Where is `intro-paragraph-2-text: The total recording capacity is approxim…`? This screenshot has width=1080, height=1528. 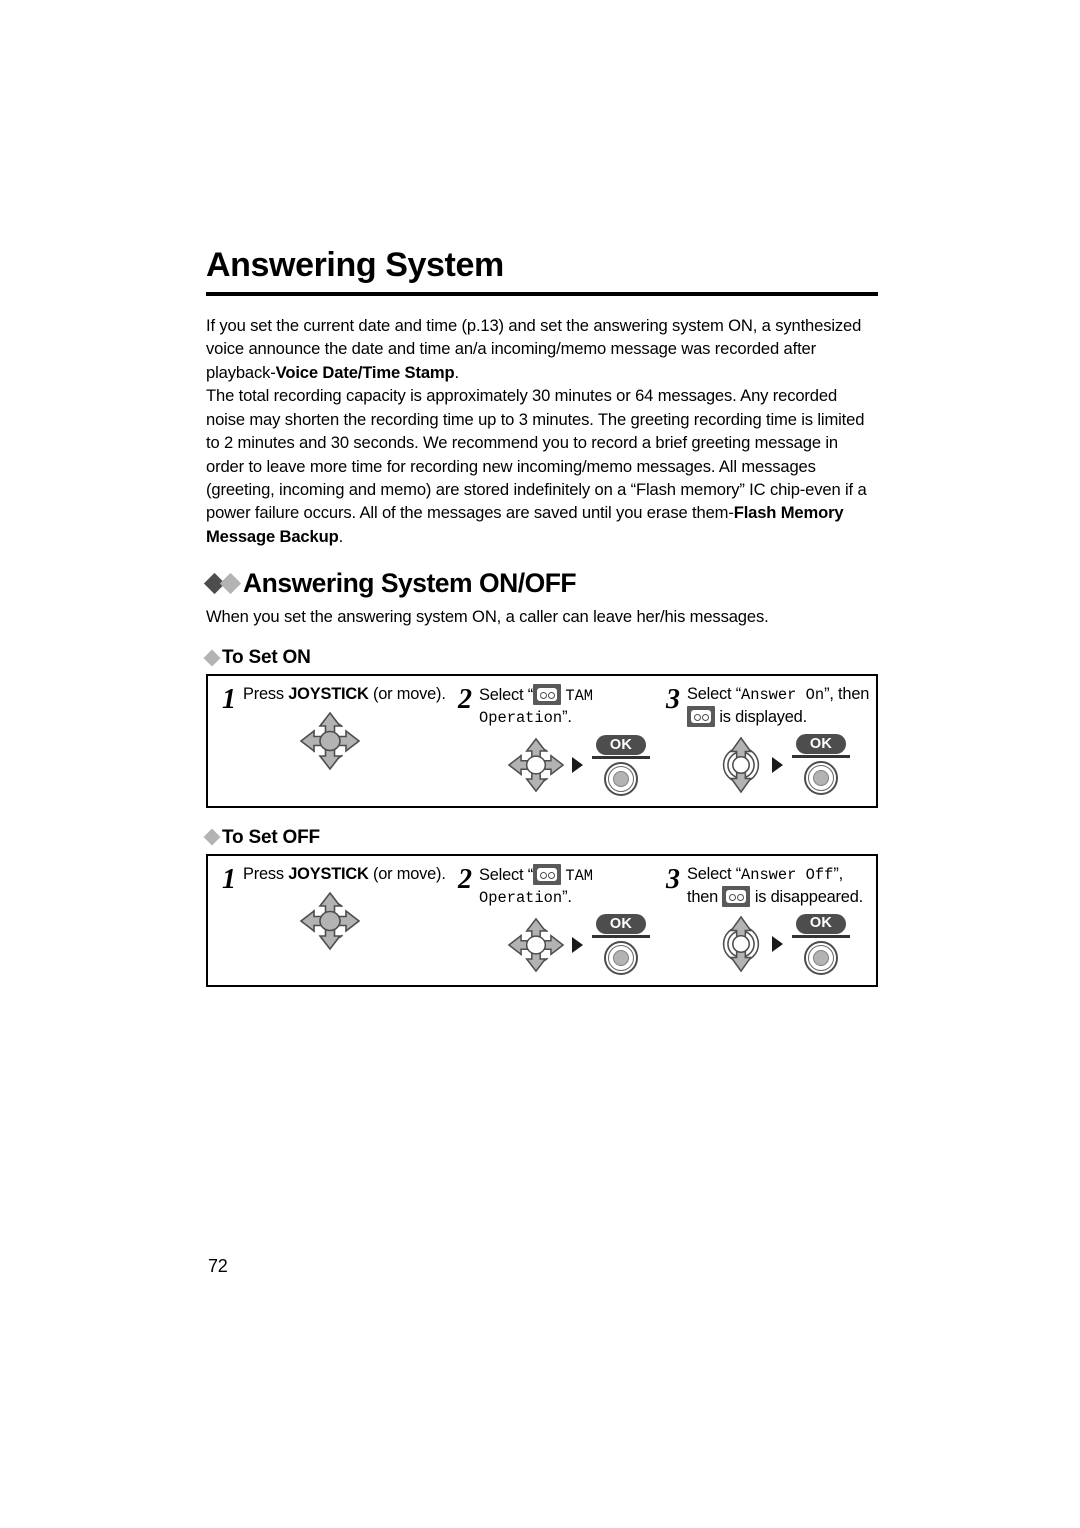
intro-paragraph-2-text: The total recording capacity is approxim… is located at coordinates (536, 454).